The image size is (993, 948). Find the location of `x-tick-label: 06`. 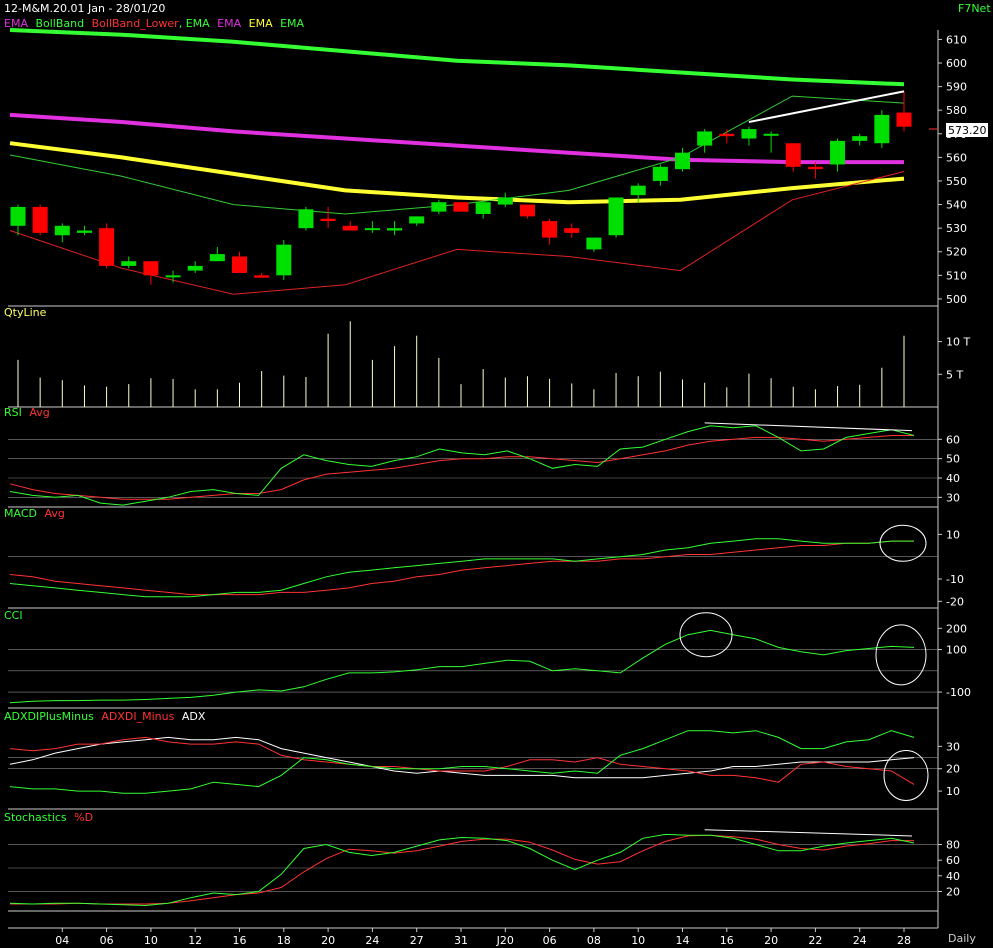

x-tick-label: 06 is located at coordinates (550, 940).